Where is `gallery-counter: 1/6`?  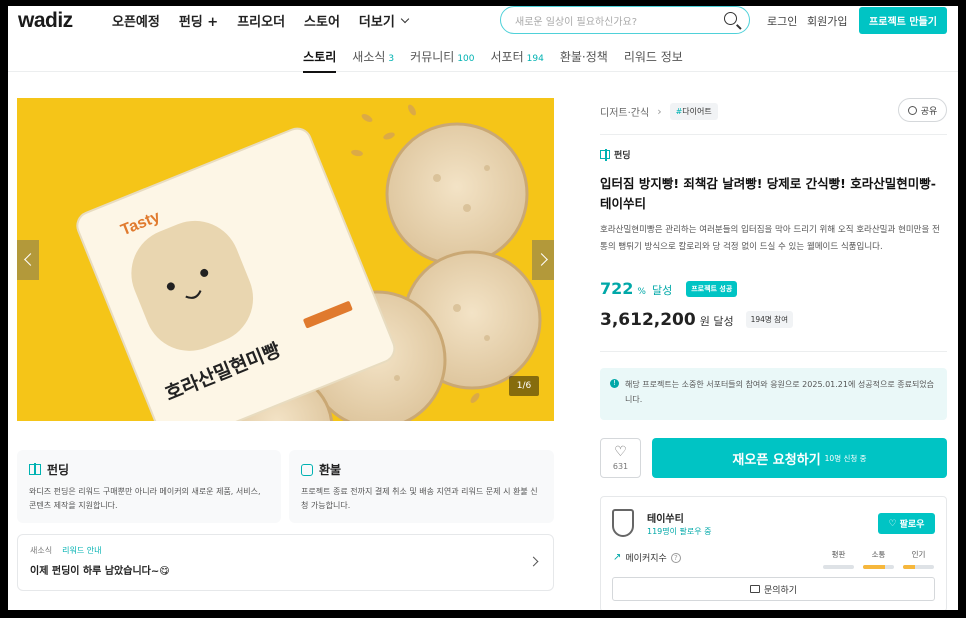
gallery-counter: 1/6 is located at coordinates (524, 386).